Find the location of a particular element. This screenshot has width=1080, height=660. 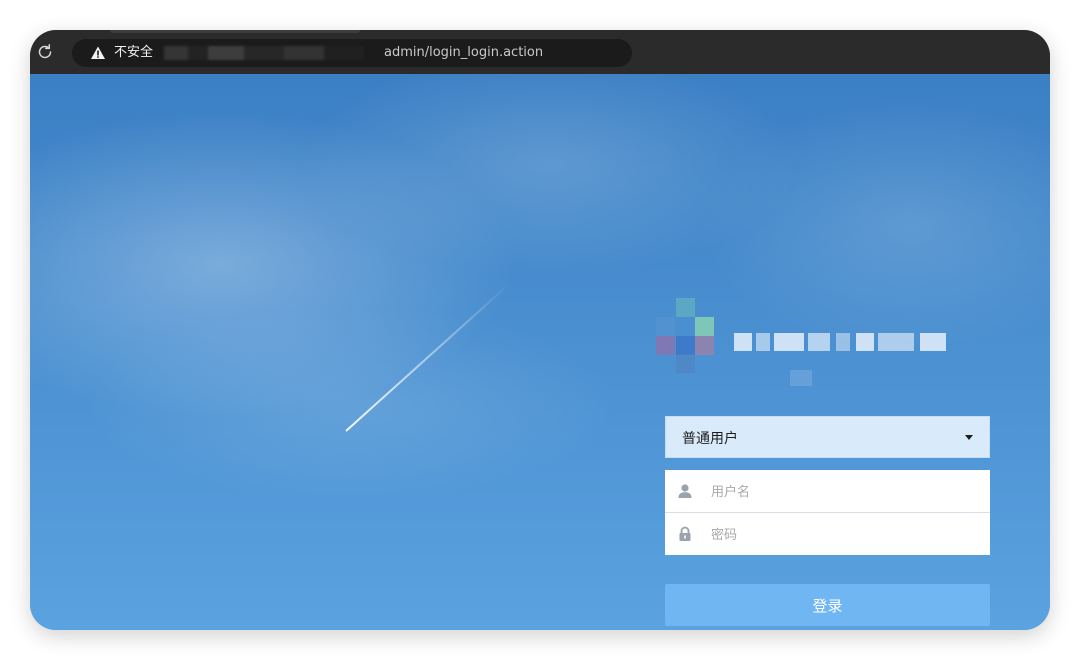

user-type-select: 普通用户 is located at coordinates (827, 437).